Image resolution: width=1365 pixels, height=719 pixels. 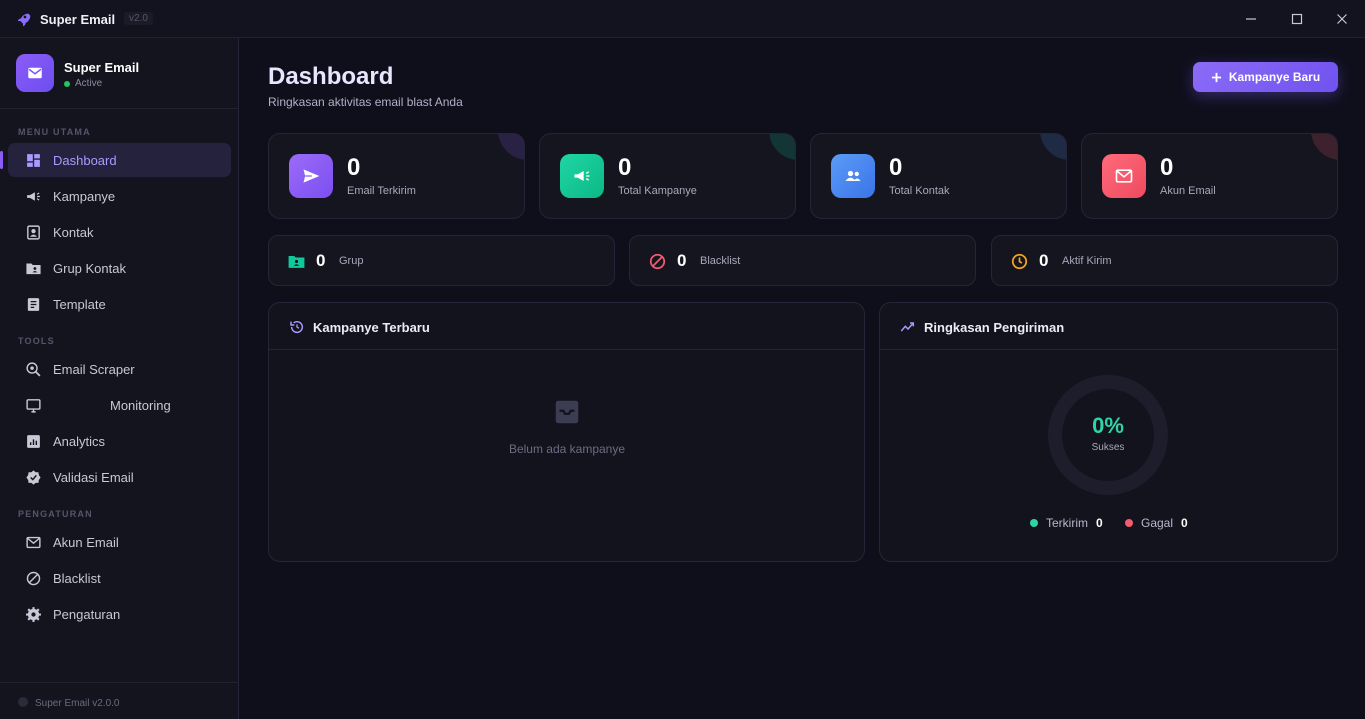 I want to click on sidebar-item-kampanye: Kampanye, so click(x=119, y=196).